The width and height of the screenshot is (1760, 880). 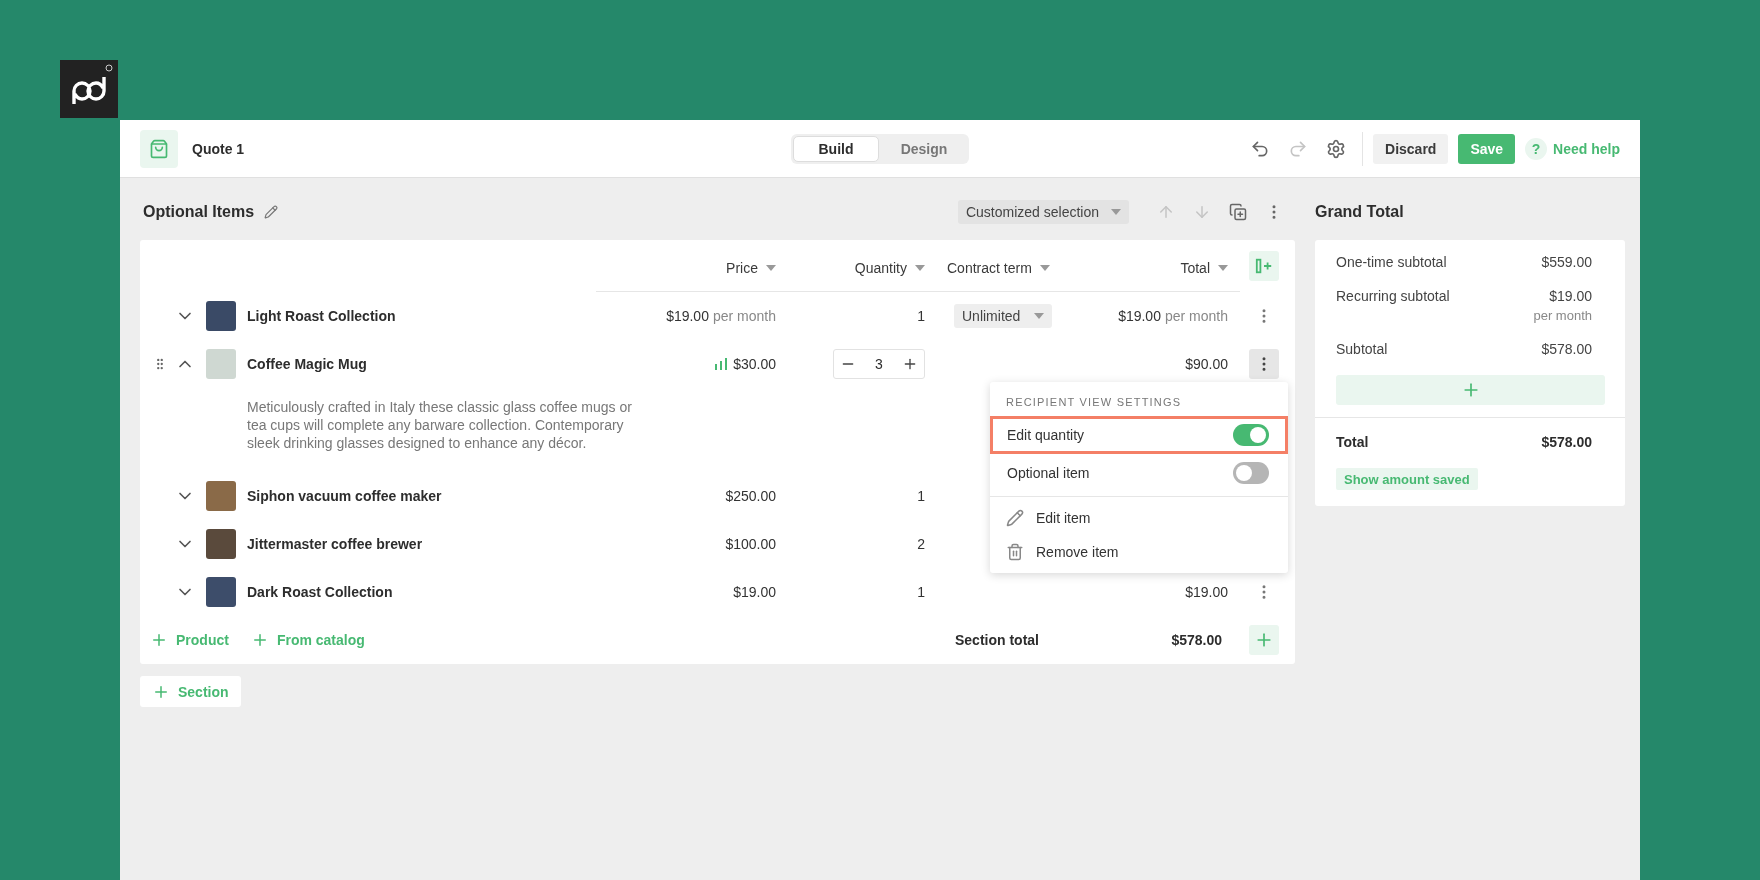 What do you see at coordinates (1139, 552) in the screenshot?
I see `menu-item: Remove item` at bounding box center [1139, 552].